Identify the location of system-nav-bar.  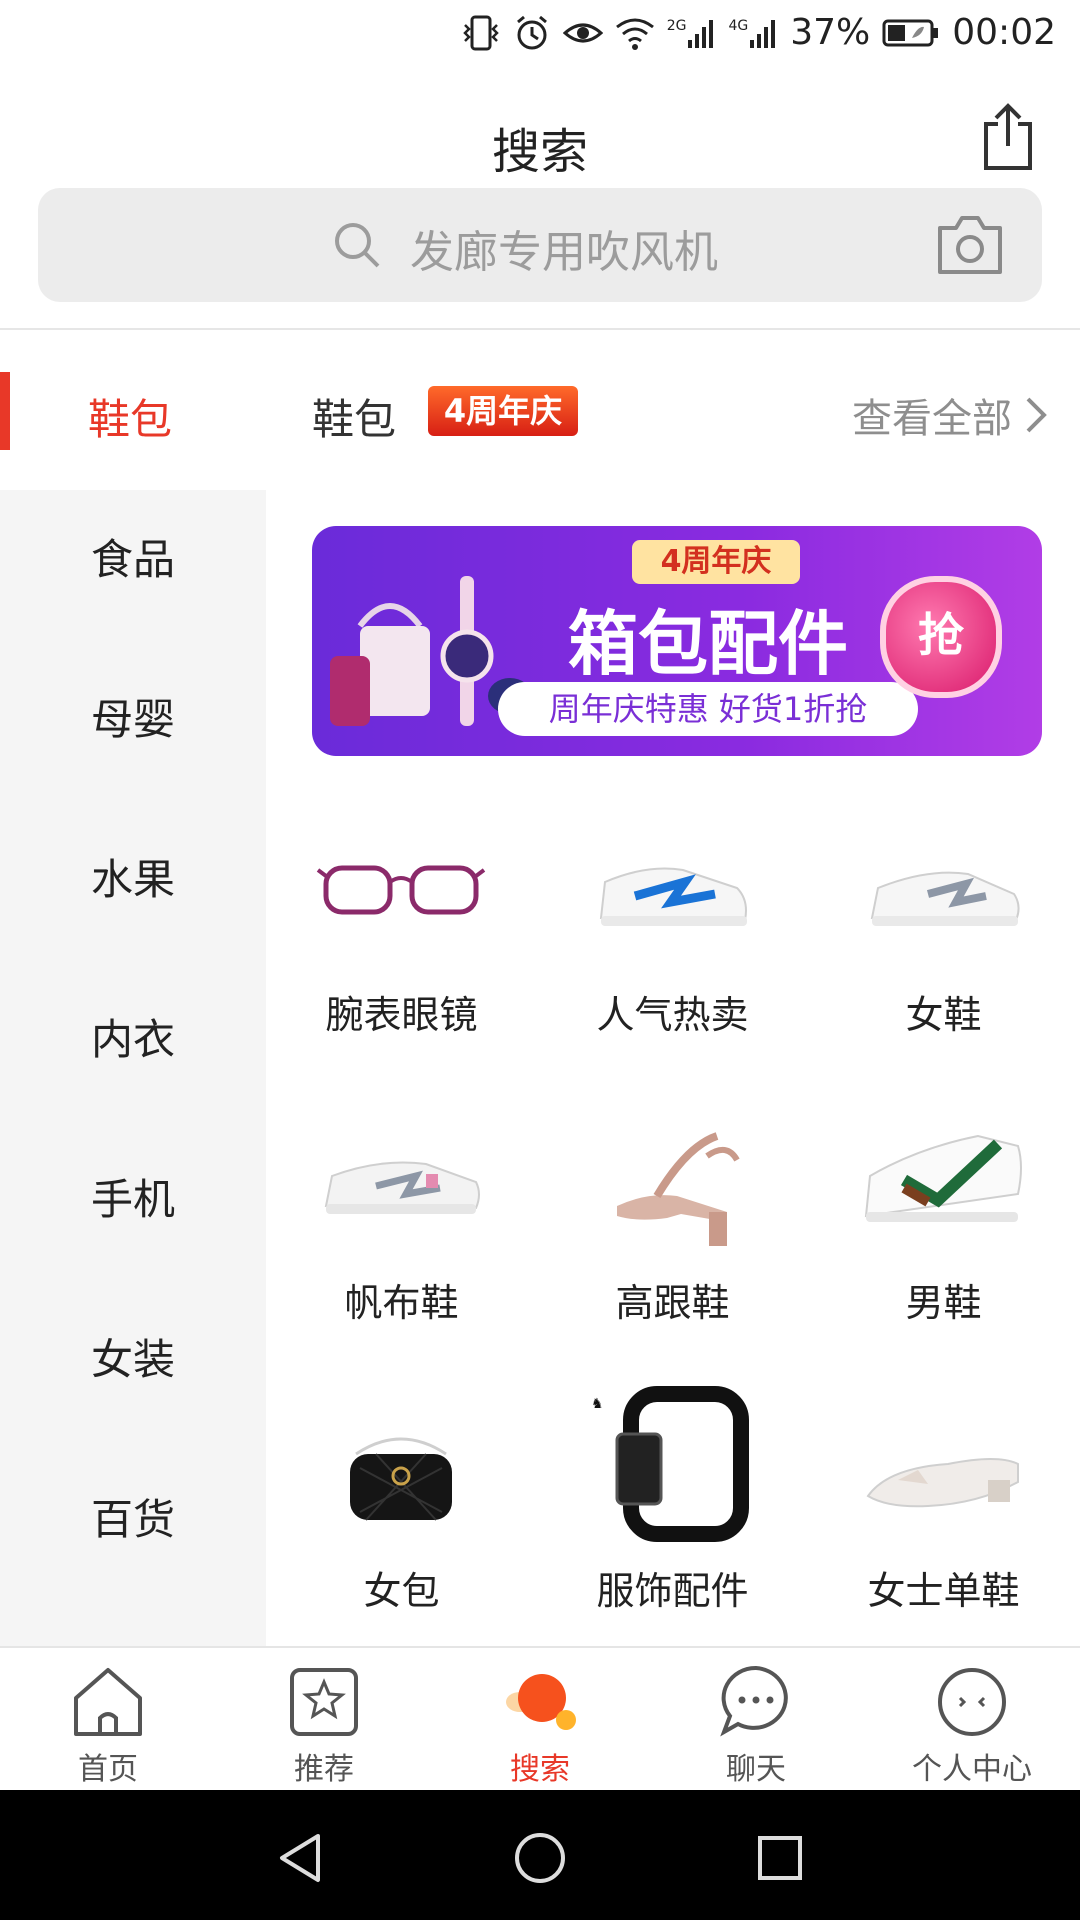
(540, 1855).